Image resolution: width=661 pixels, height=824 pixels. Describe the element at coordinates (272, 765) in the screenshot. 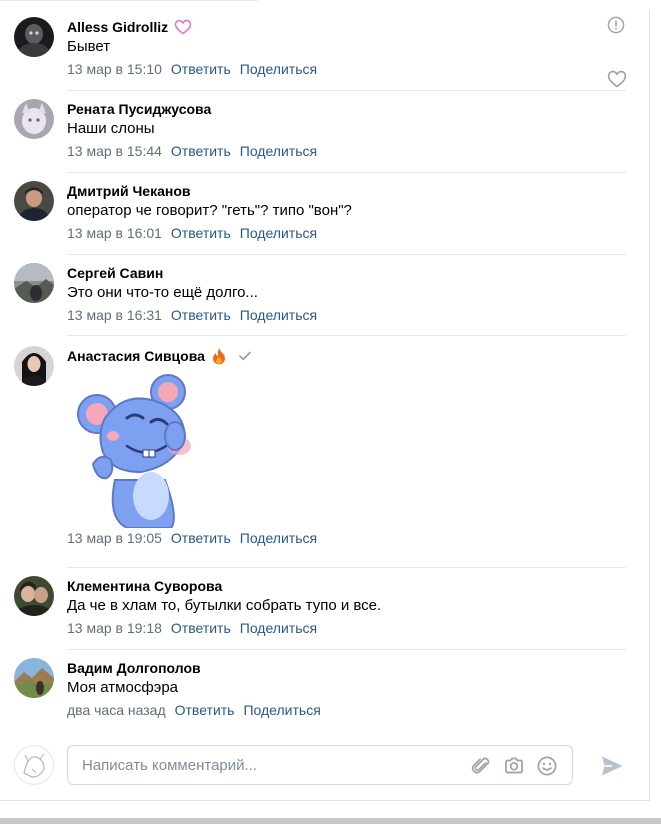

I see `comment-input` at that location.